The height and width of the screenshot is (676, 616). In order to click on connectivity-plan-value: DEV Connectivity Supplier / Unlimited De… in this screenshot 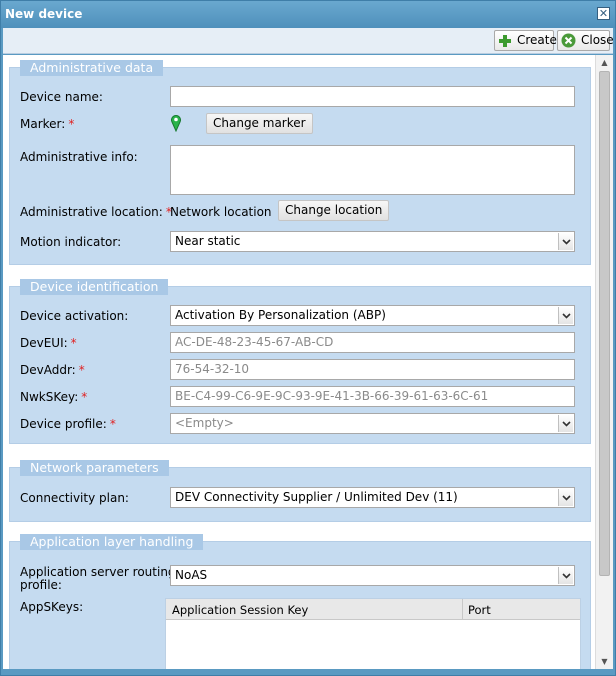, I will do `click(316, 497)`.